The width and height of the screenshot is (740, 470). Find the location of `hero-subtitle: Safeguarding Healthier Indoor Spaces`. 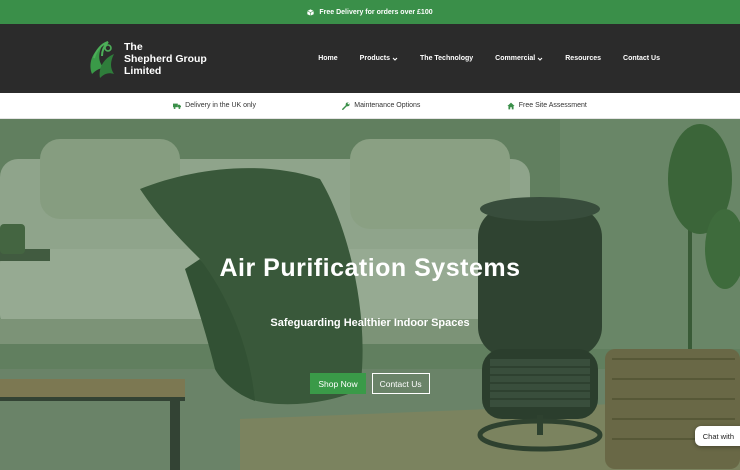

hero-subtitle: Safeguarding Healthier Indoor Spaces is located at coordinates (370, 323).